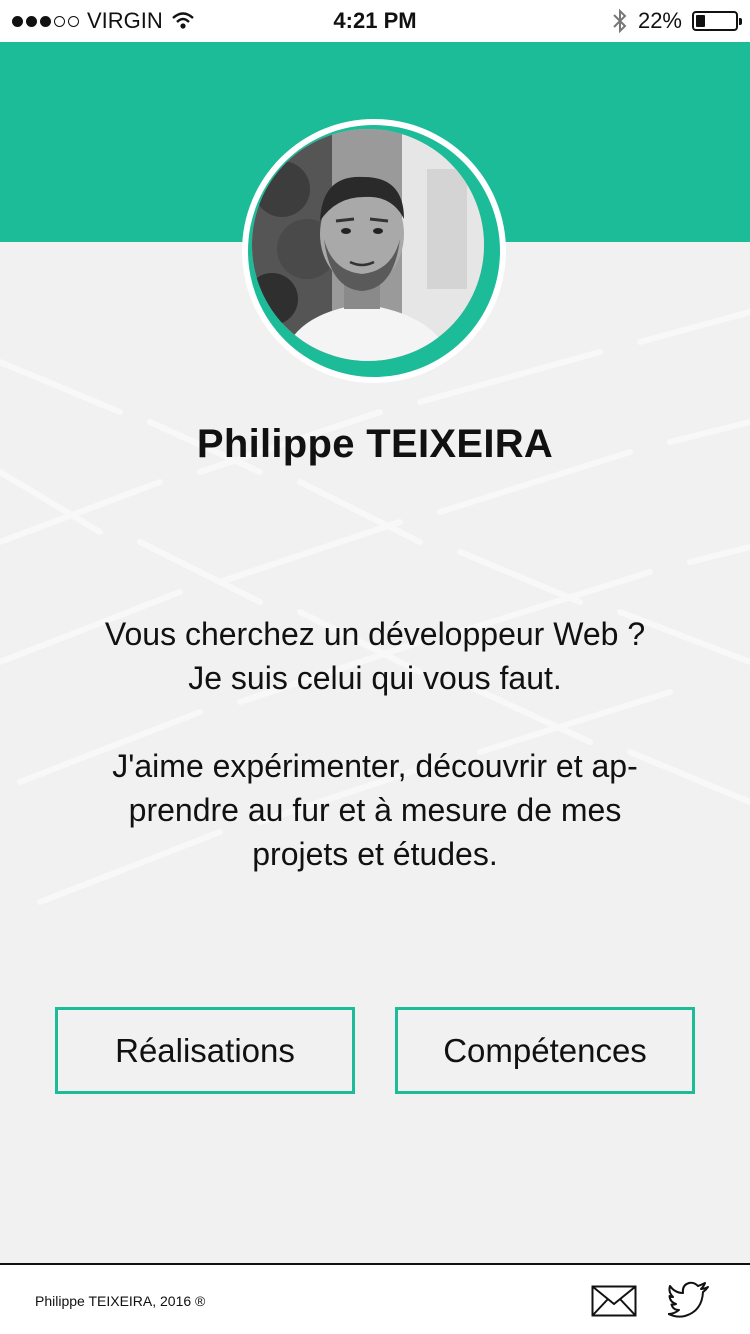 The image size is (750, 1334). Describe the element at coordinates (375, 766) in the screenshot. I see `intro-line: J'aime expérimenter, découvrir et ap-` at that location.